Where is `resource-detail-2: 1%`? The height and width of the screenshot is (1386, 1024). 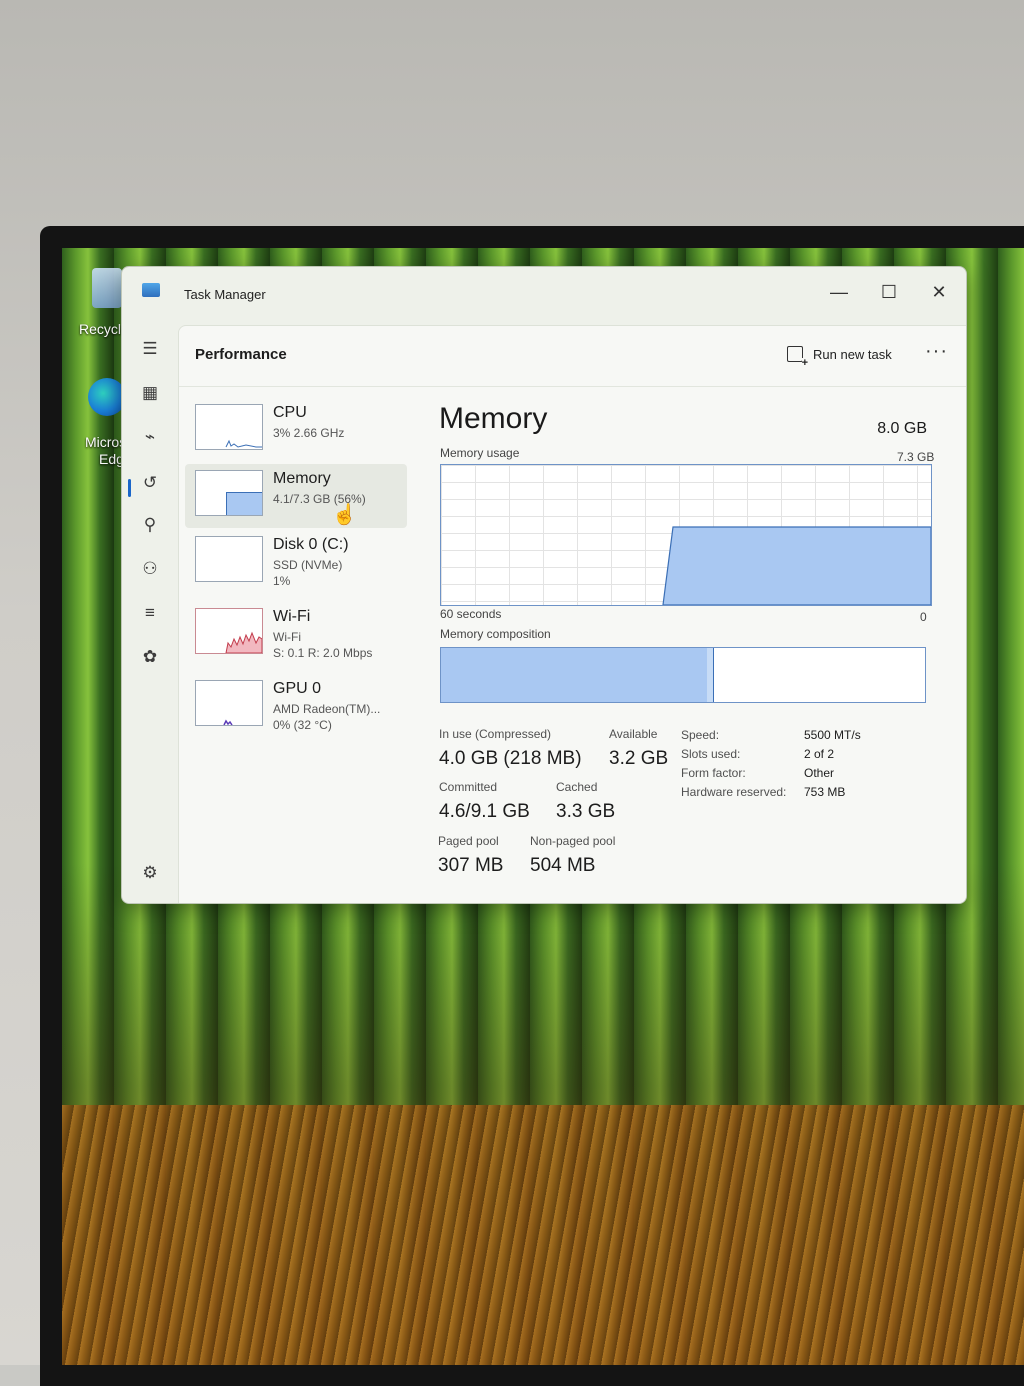 resource-detail-2: 1% is located at coordinates (282, 581).